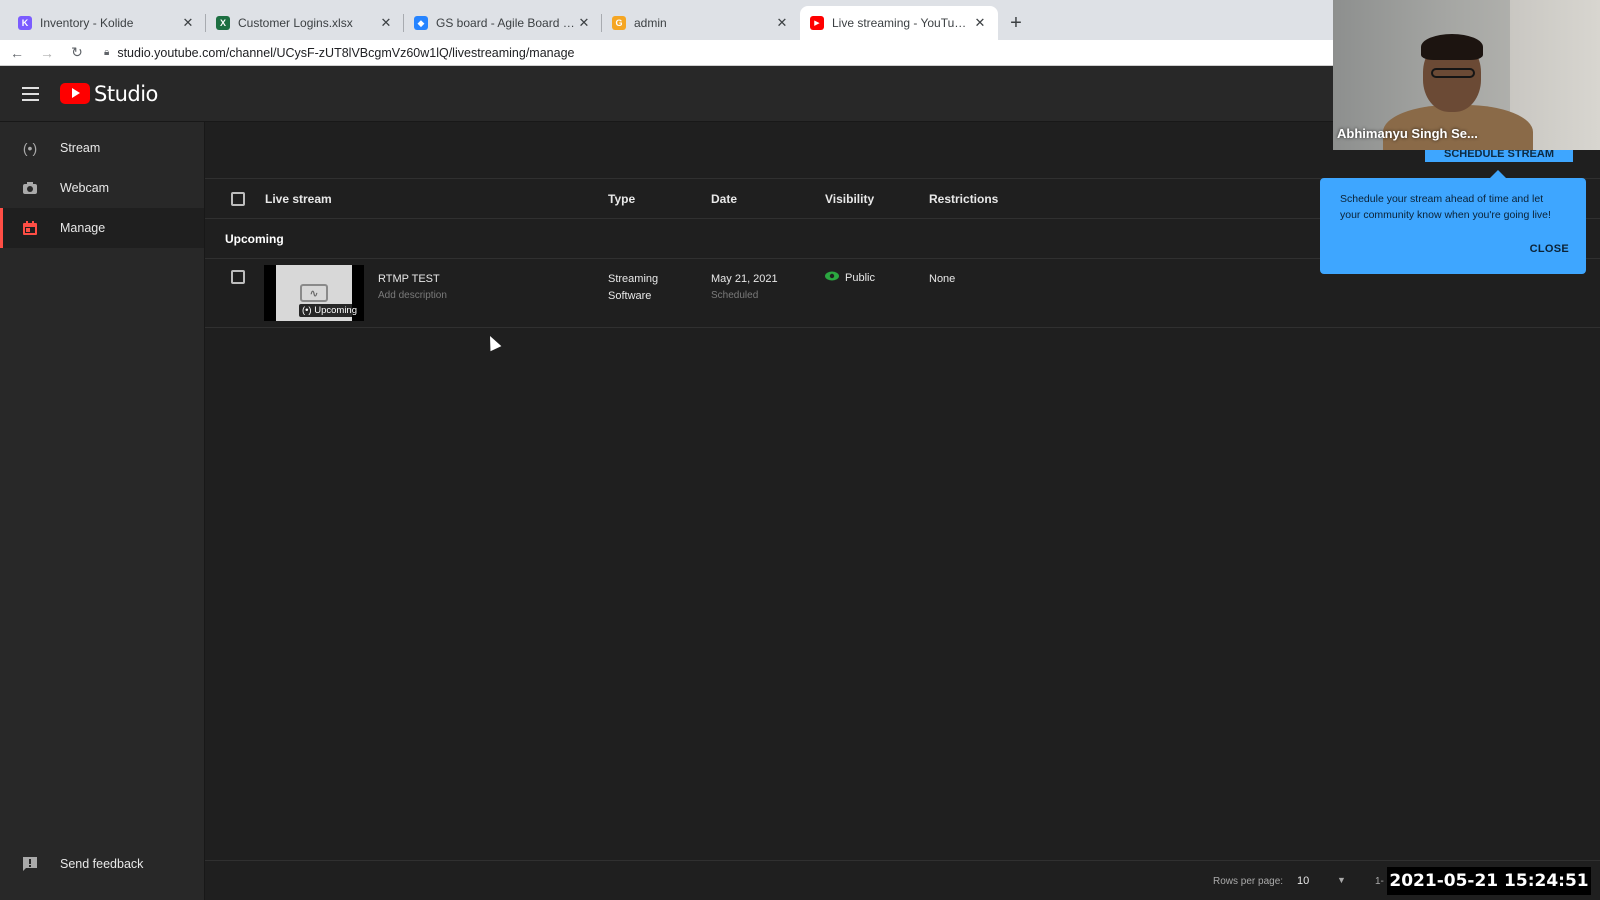  What do you see at coordinates (506, 23) in the screenshot?
I see `tab-title: GS board - Agile Board - Jira` at bounding box center [506, 23].